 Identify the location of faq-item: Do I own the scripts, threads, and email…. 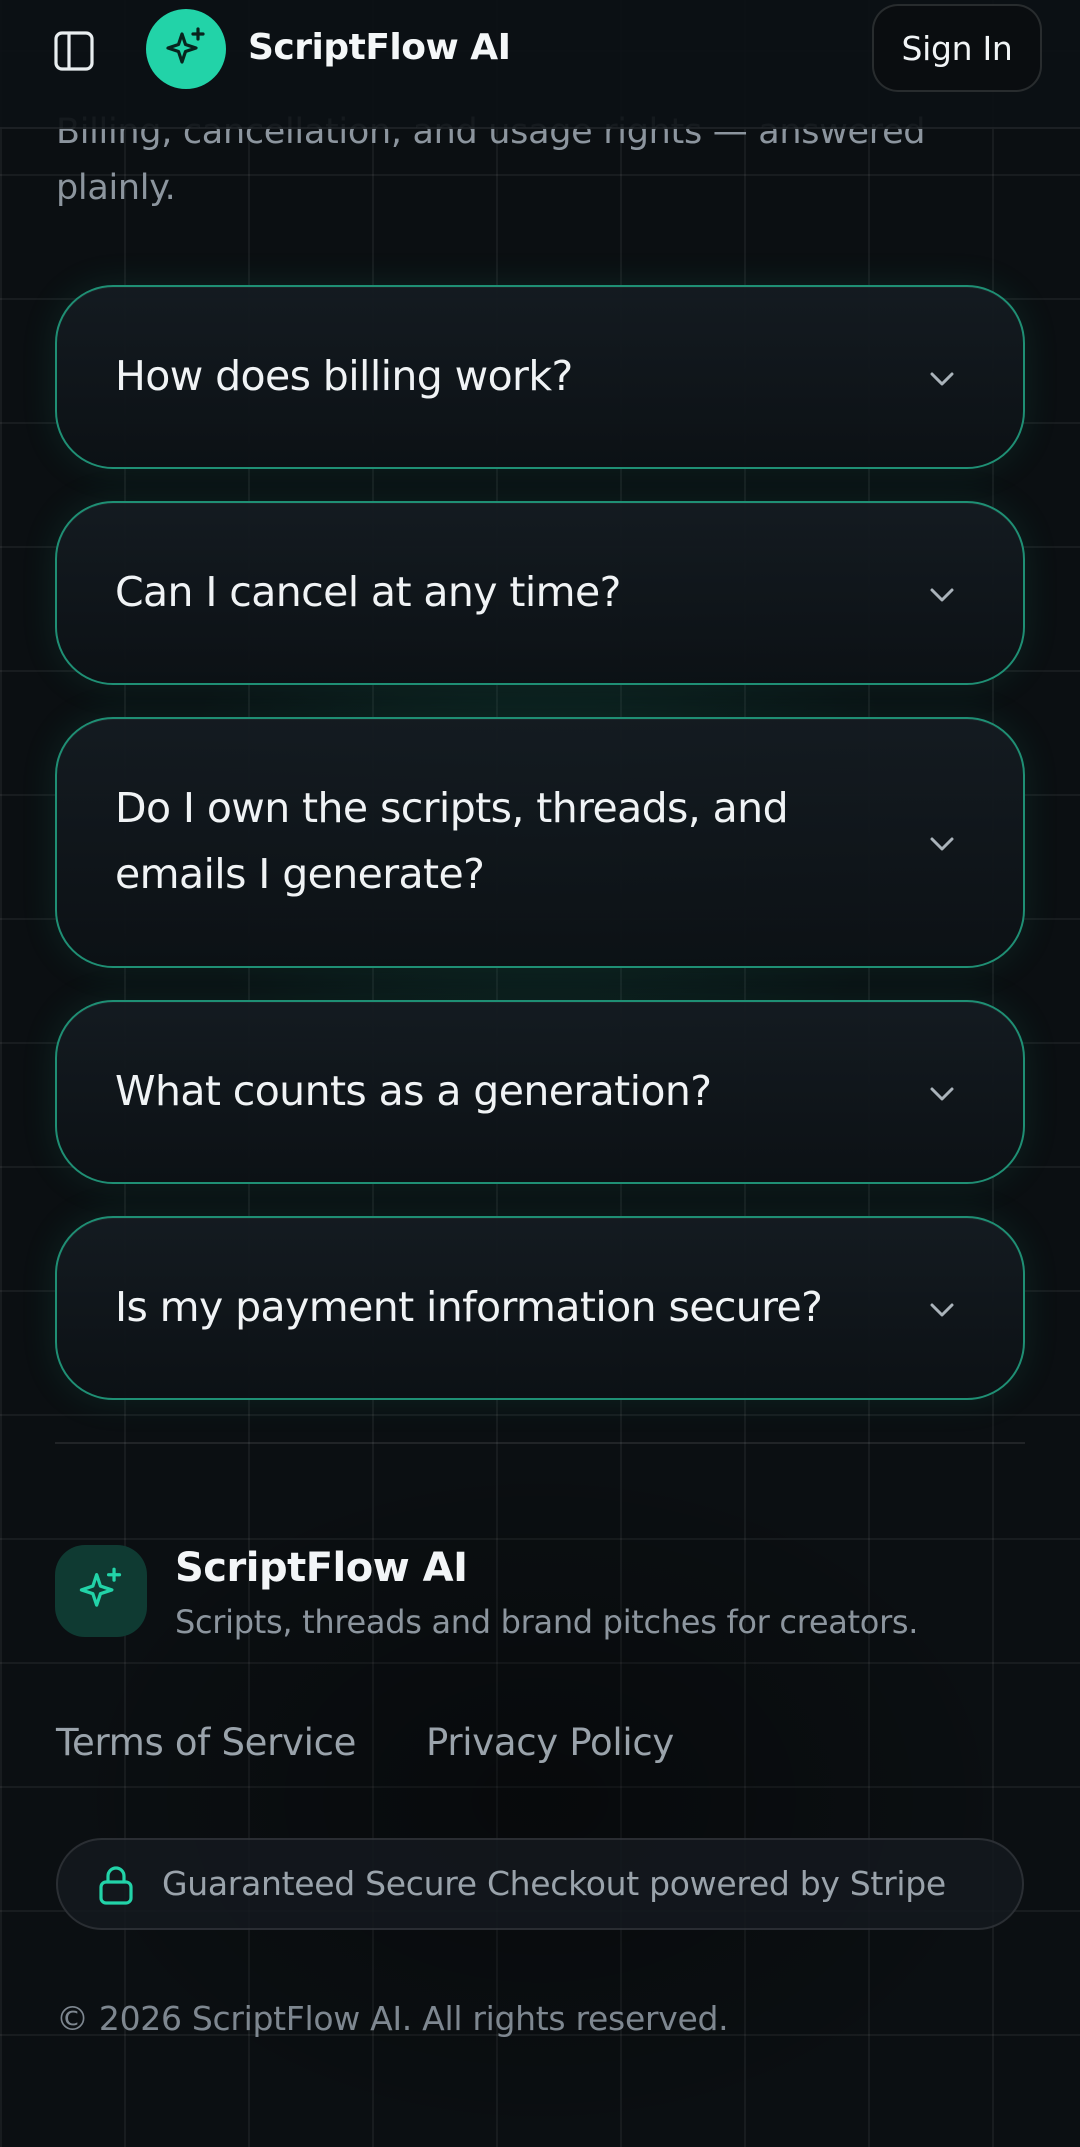
(540, 842).